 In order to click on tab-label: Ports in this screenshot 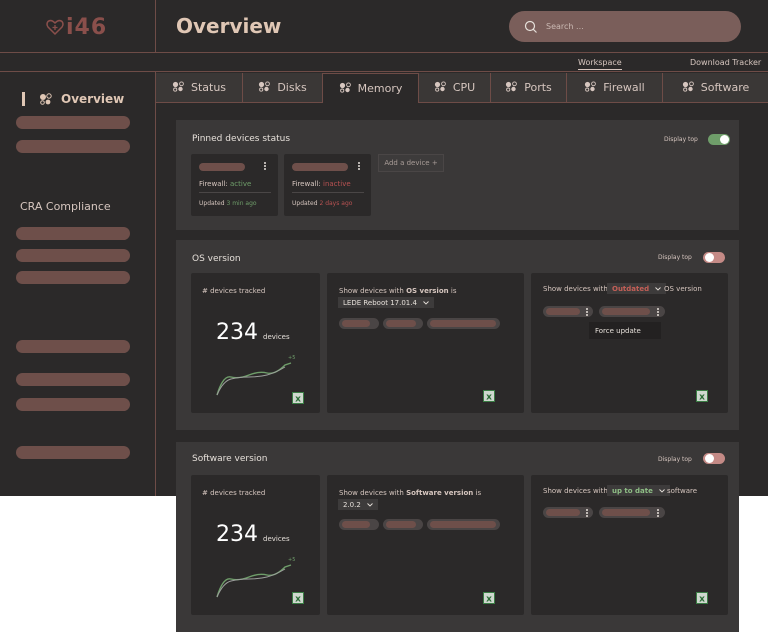, I will do `click(538, 87)`.